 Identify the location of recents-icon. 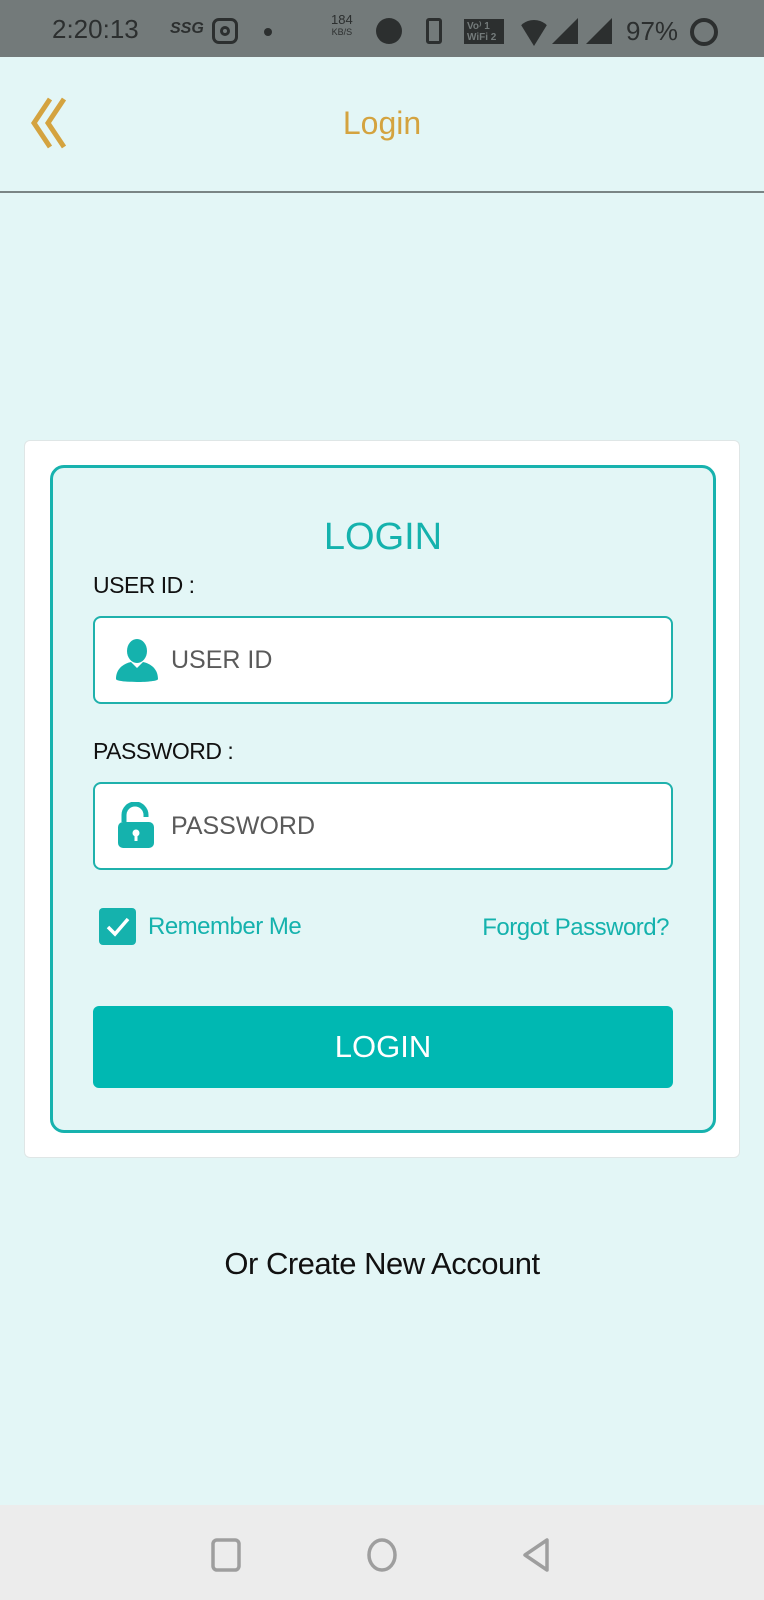
(226, 1555).